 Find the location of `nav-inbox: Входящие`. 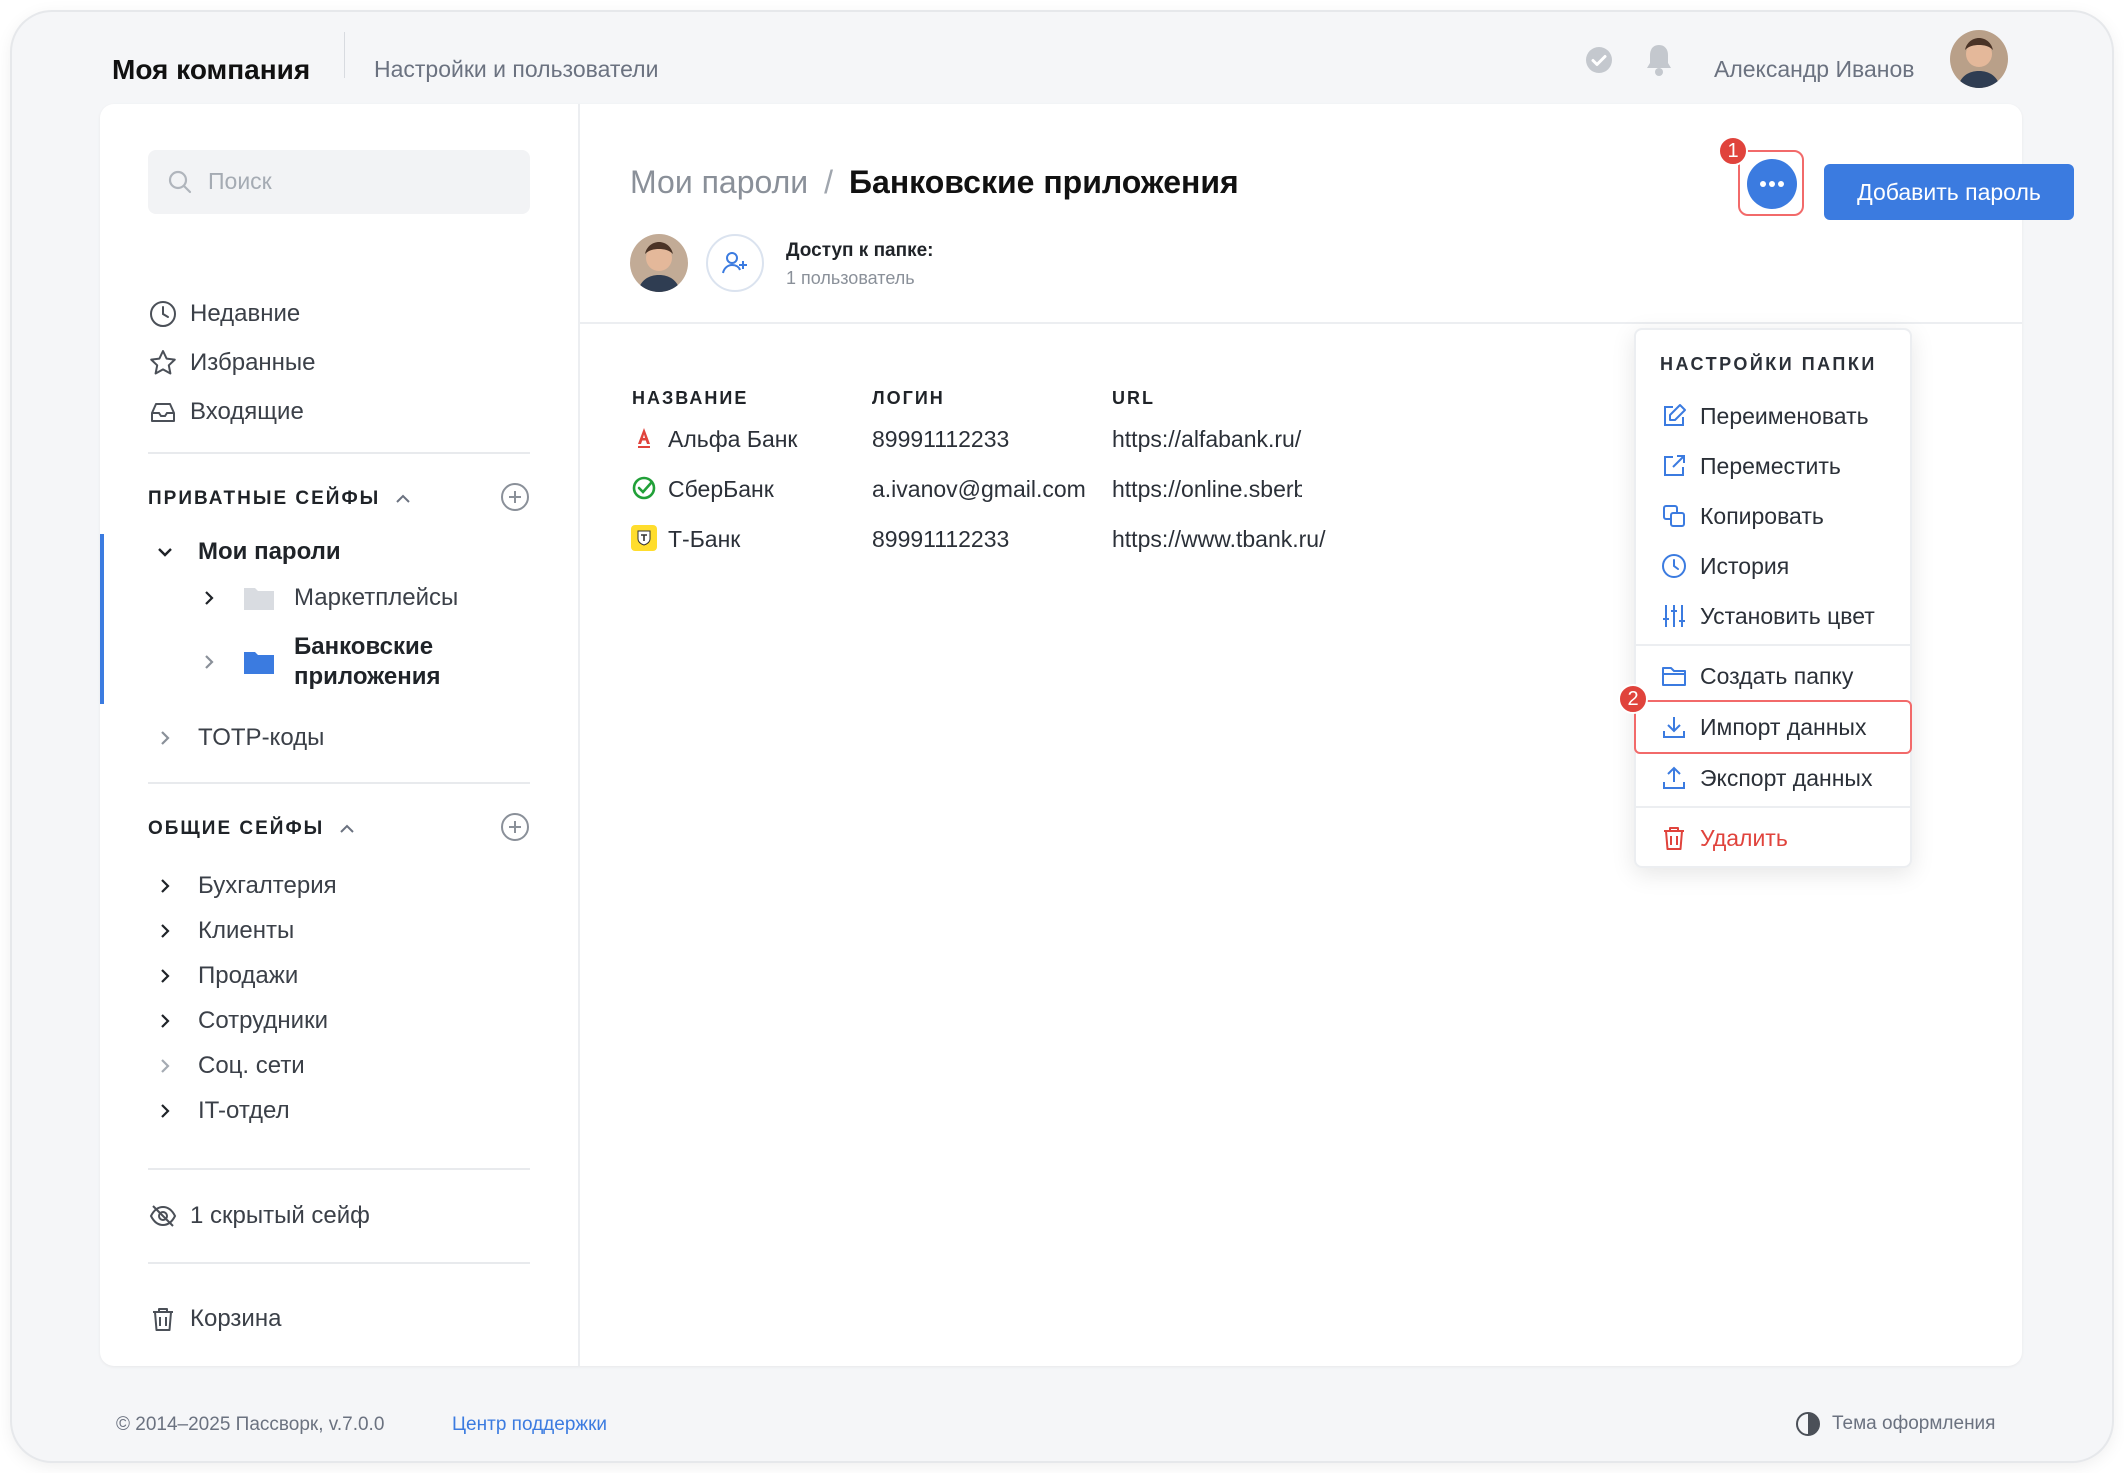

nav-inbox: Входящие is located at coordinates (226, 412).